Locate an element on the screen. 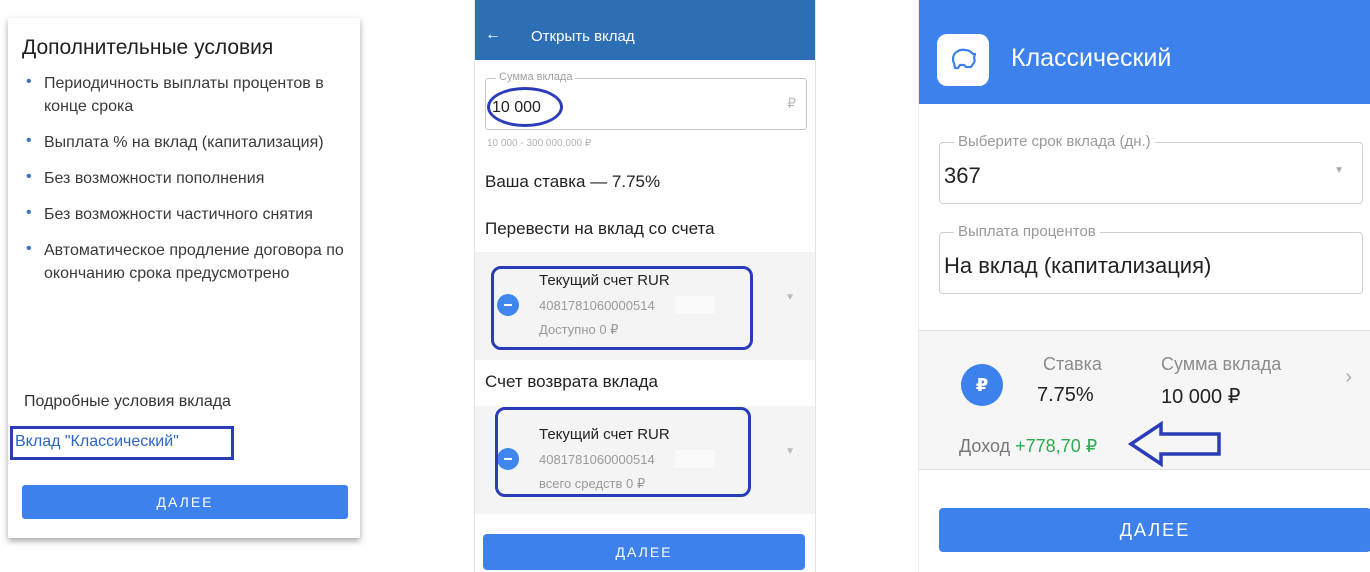 The image size is (1370, 572). income-label: Доход is located at coordinates (985, 446).